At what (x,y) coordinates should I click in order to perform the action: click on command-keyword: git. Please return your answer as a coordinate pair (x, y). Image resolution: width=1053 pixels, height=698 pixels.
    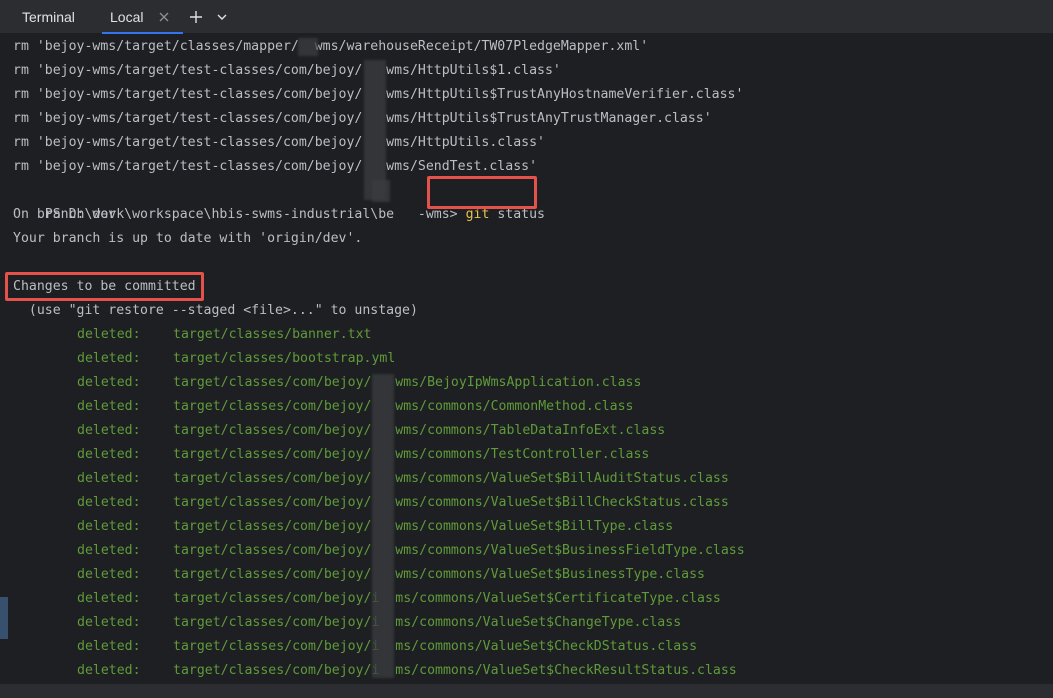
    Looking at the image, I should click on (477, 214).